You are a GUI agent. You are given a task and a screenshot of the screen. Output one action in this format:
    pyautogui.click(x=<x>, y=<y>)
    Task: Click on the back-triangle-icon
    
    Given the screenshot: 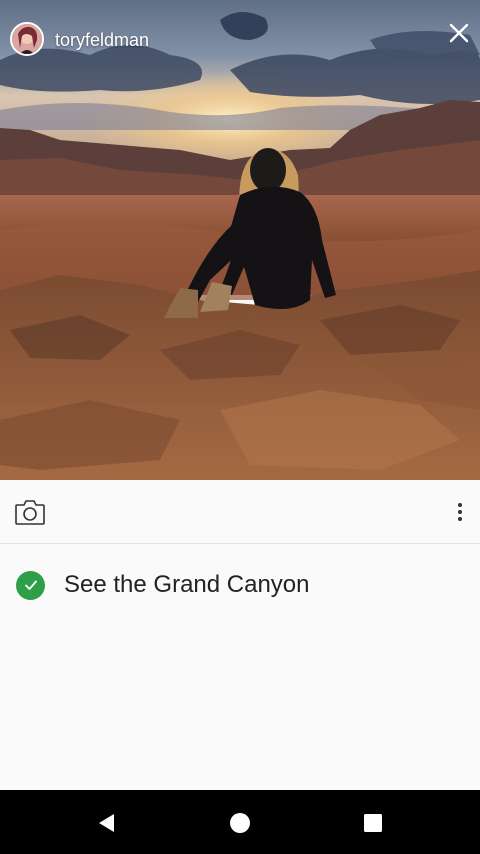 What is the action you would take?
    pyautogui.click(x=106, y=823)
    